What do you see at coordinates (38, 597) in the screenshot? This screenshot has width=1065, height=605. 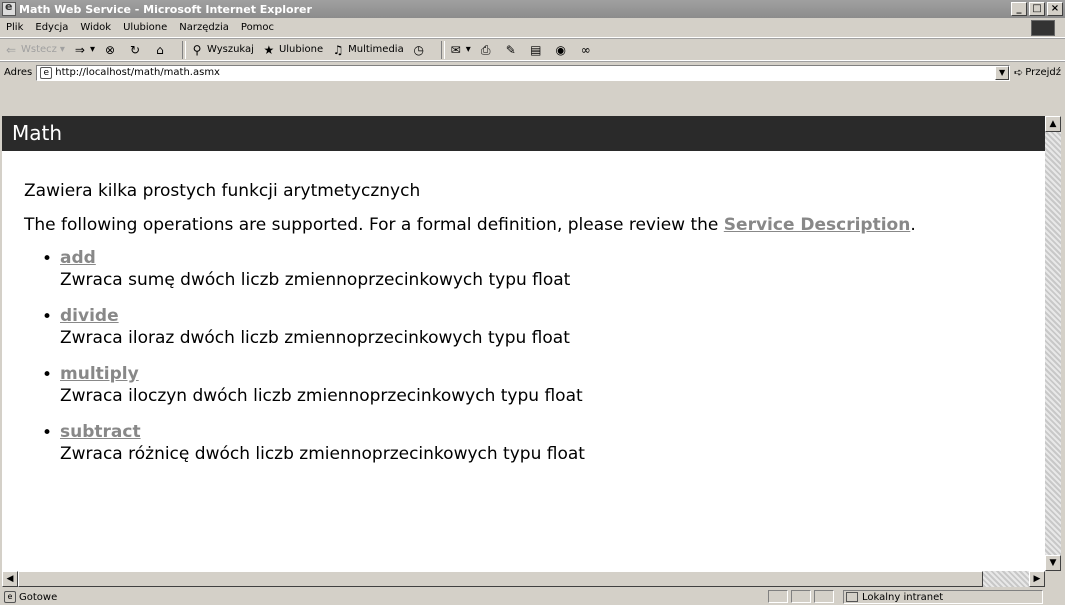 I see `status-text: Gotowe` at bounding box center [38, 597].